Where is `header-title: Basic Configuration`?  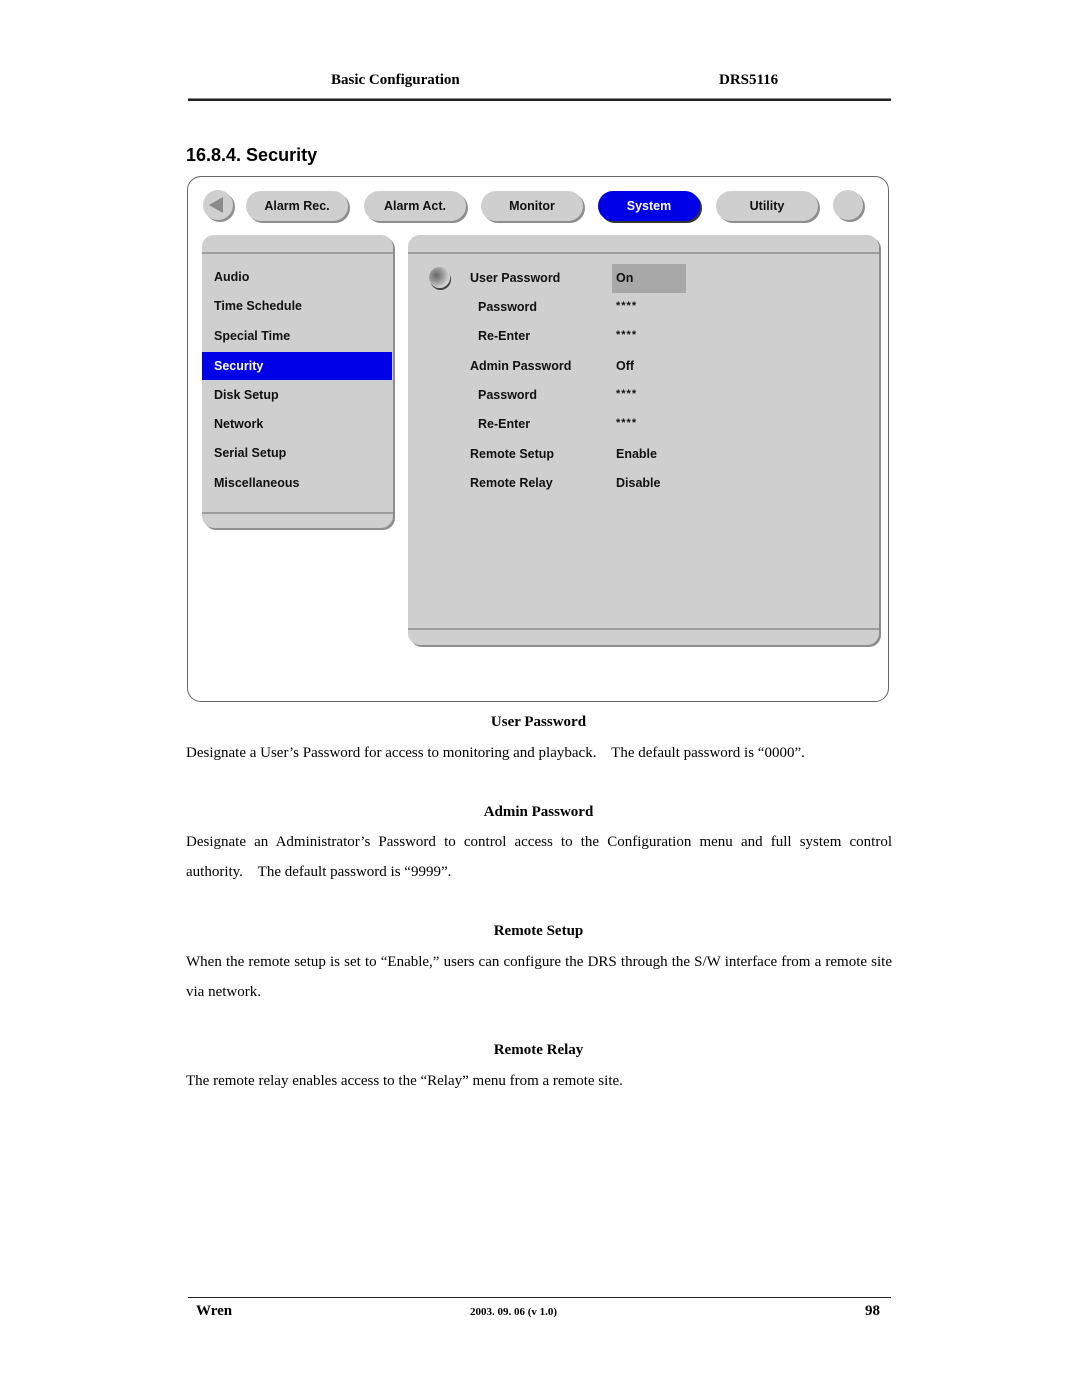 header-title: Basic Configuration is located at coordinates (395, 80).